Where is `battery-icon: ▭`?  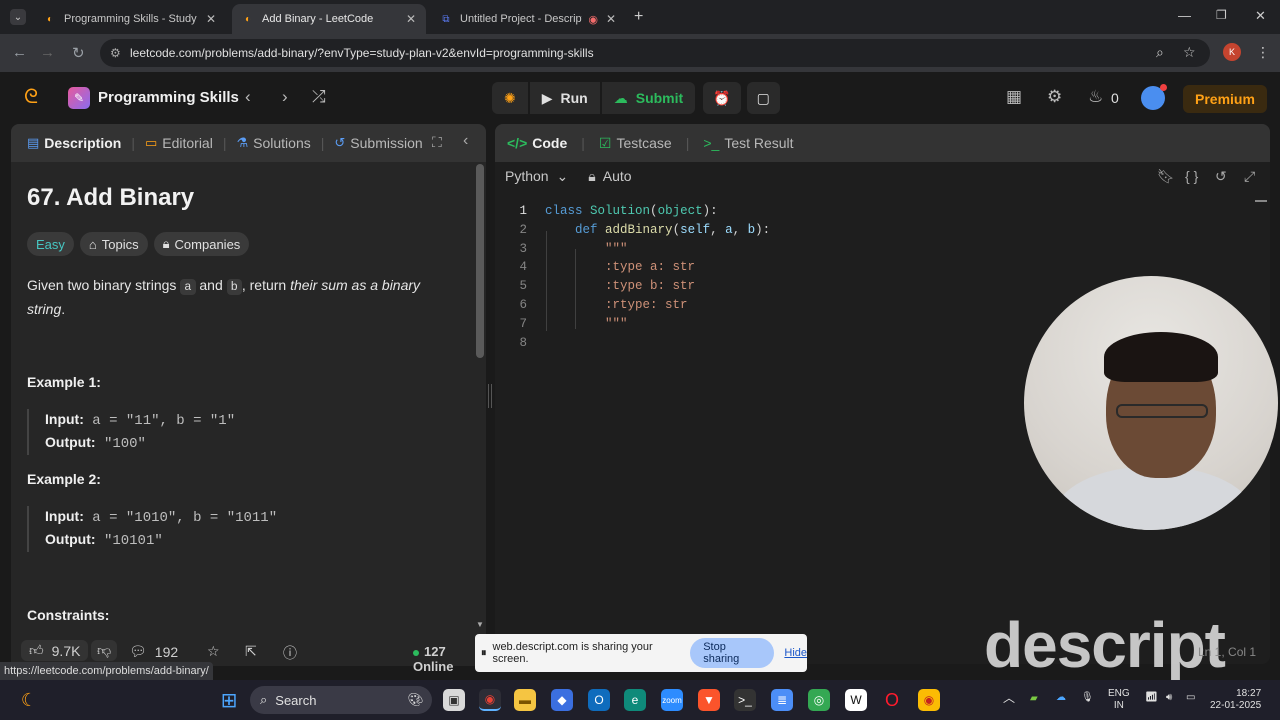 battery-icon: ▭ is located at coordinates (1190, 698).